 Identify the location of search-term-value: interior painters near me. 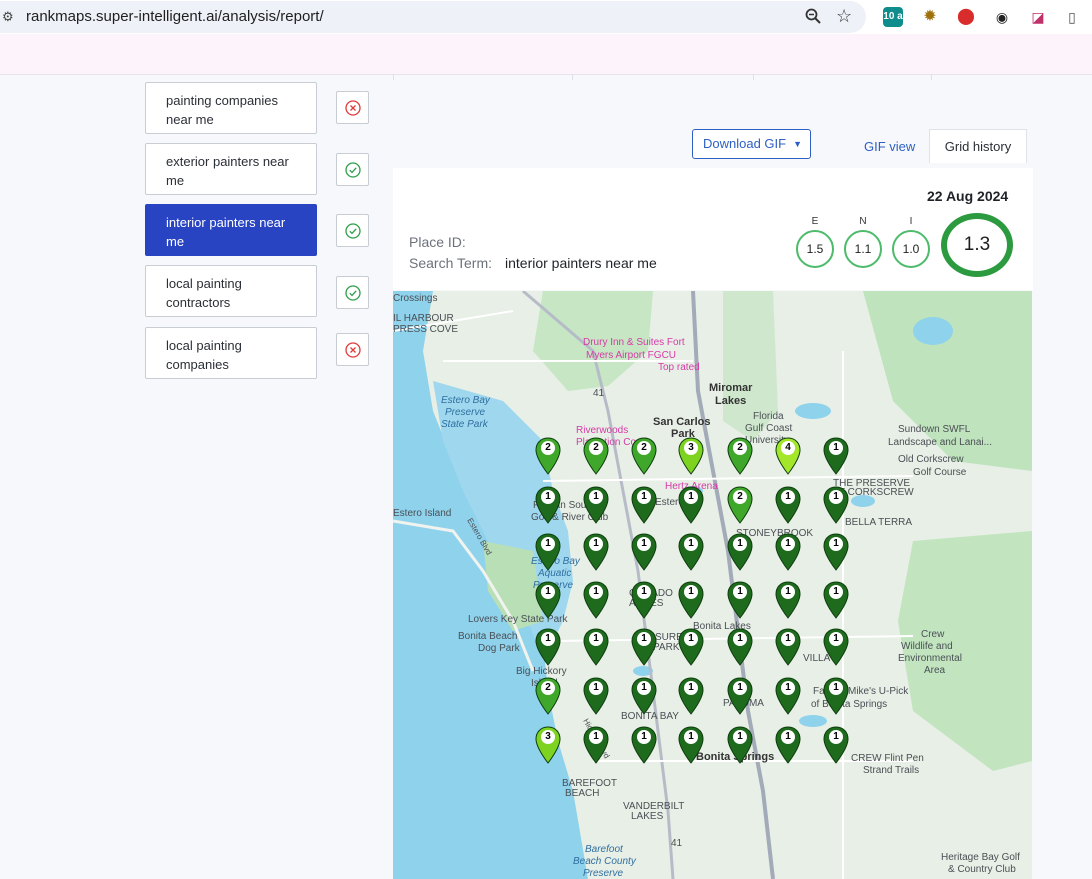
(581, 263).